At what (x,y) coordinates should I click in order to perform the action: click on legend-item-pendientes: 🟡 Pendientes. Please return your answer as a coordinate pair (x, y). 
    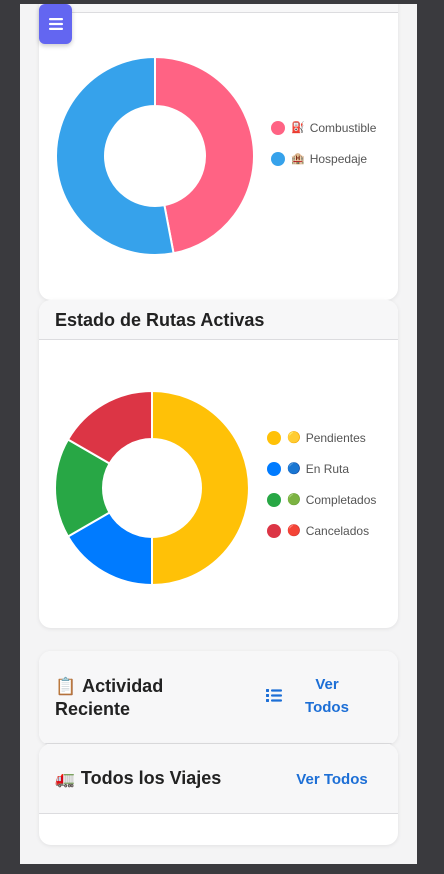
    Looking at the image, I should click on (321, 437).